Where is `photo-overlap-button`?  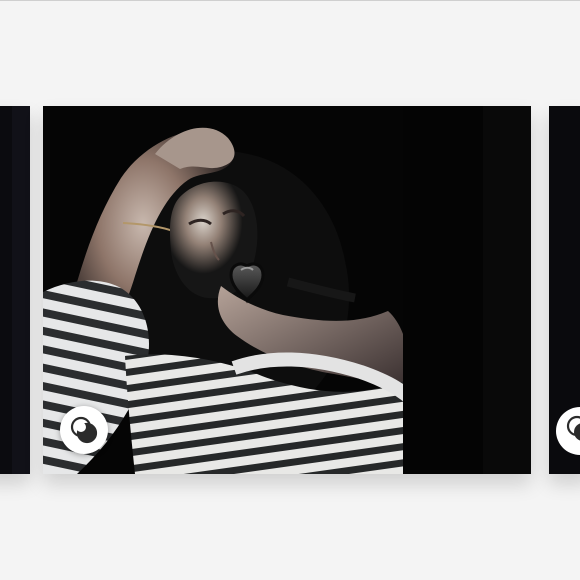 photo-overlap-button is located at coordinates (84, 430).